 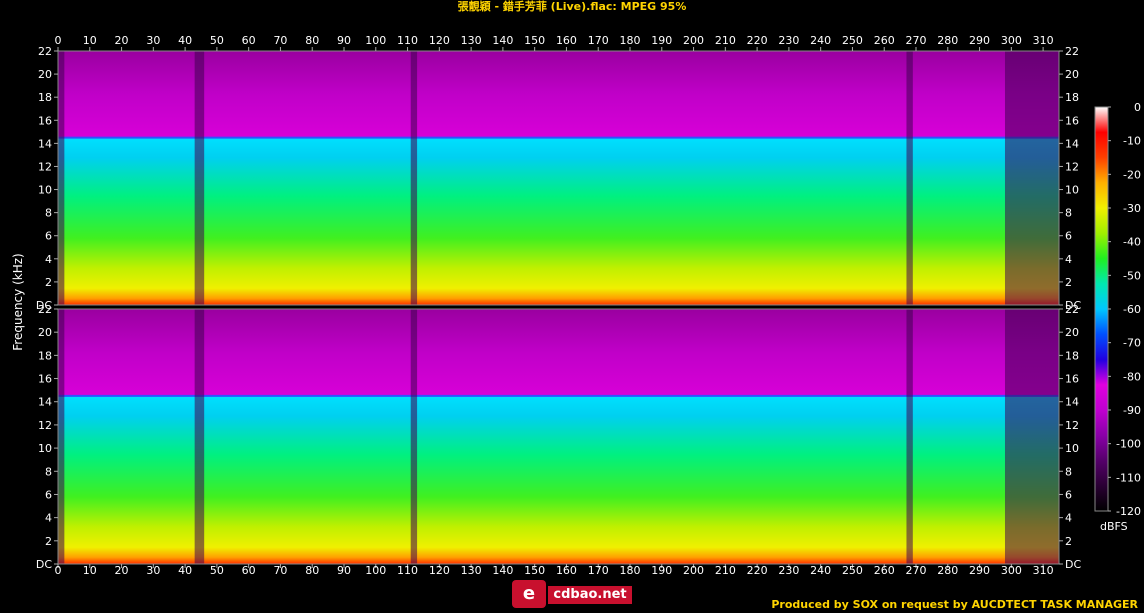 What do you see at coordinates (529, 594) in the screenshot?
I see `cdbao-logo-icon: e` at bounding box center [529, 594].